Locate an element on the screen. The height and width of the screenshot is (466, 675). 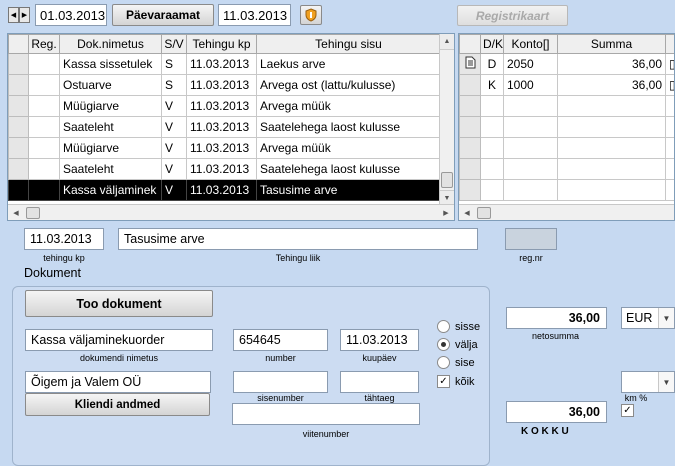
entries-grid: D/K Konto[] Summa K D 2050 36,00 is located at coordinates (566, 127).